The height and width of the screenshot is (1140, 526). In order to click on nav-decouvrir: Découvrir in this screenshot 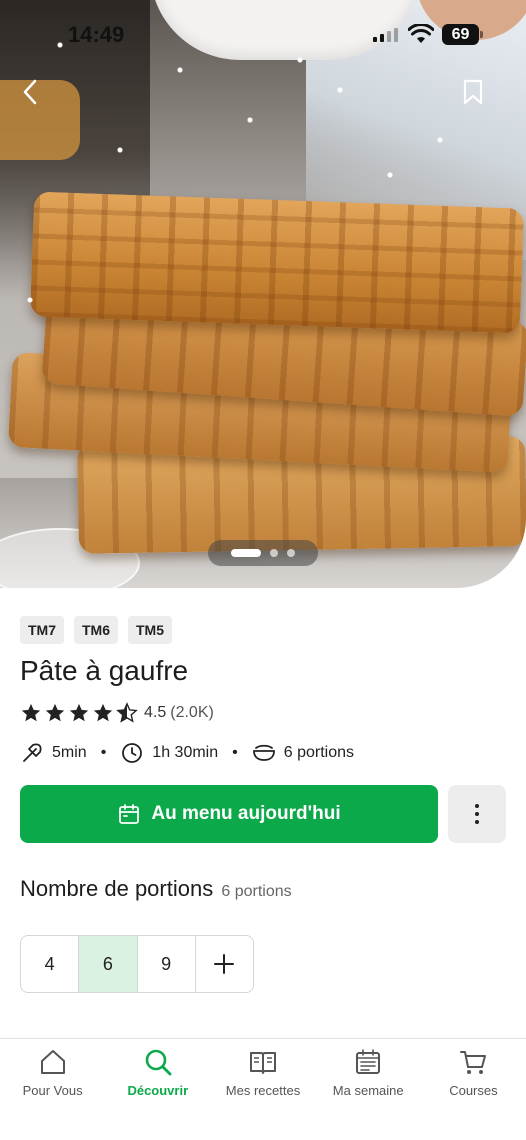, I will do `click(157, 1089)`.